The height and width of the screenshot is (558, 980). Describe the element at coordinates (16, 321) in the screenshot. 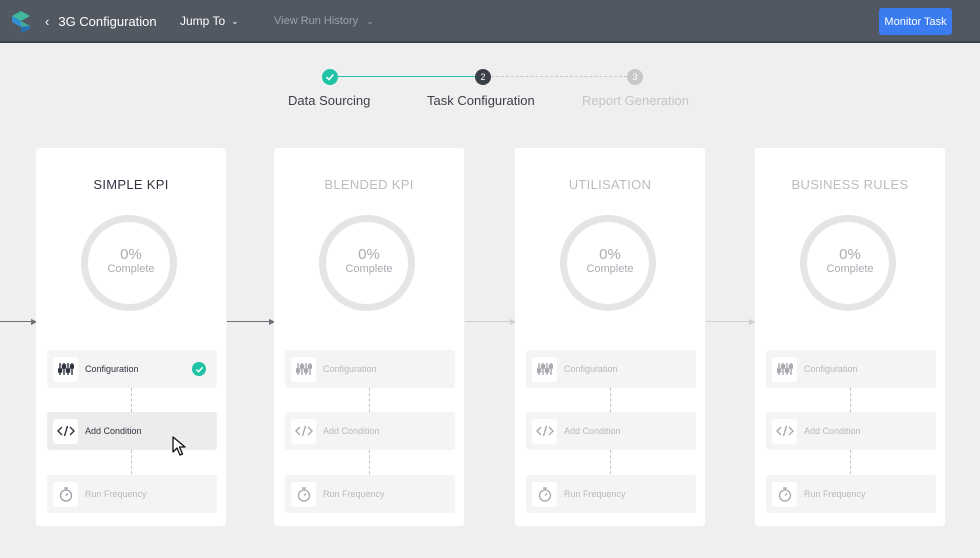

I see `flow-connector-in` at that location.